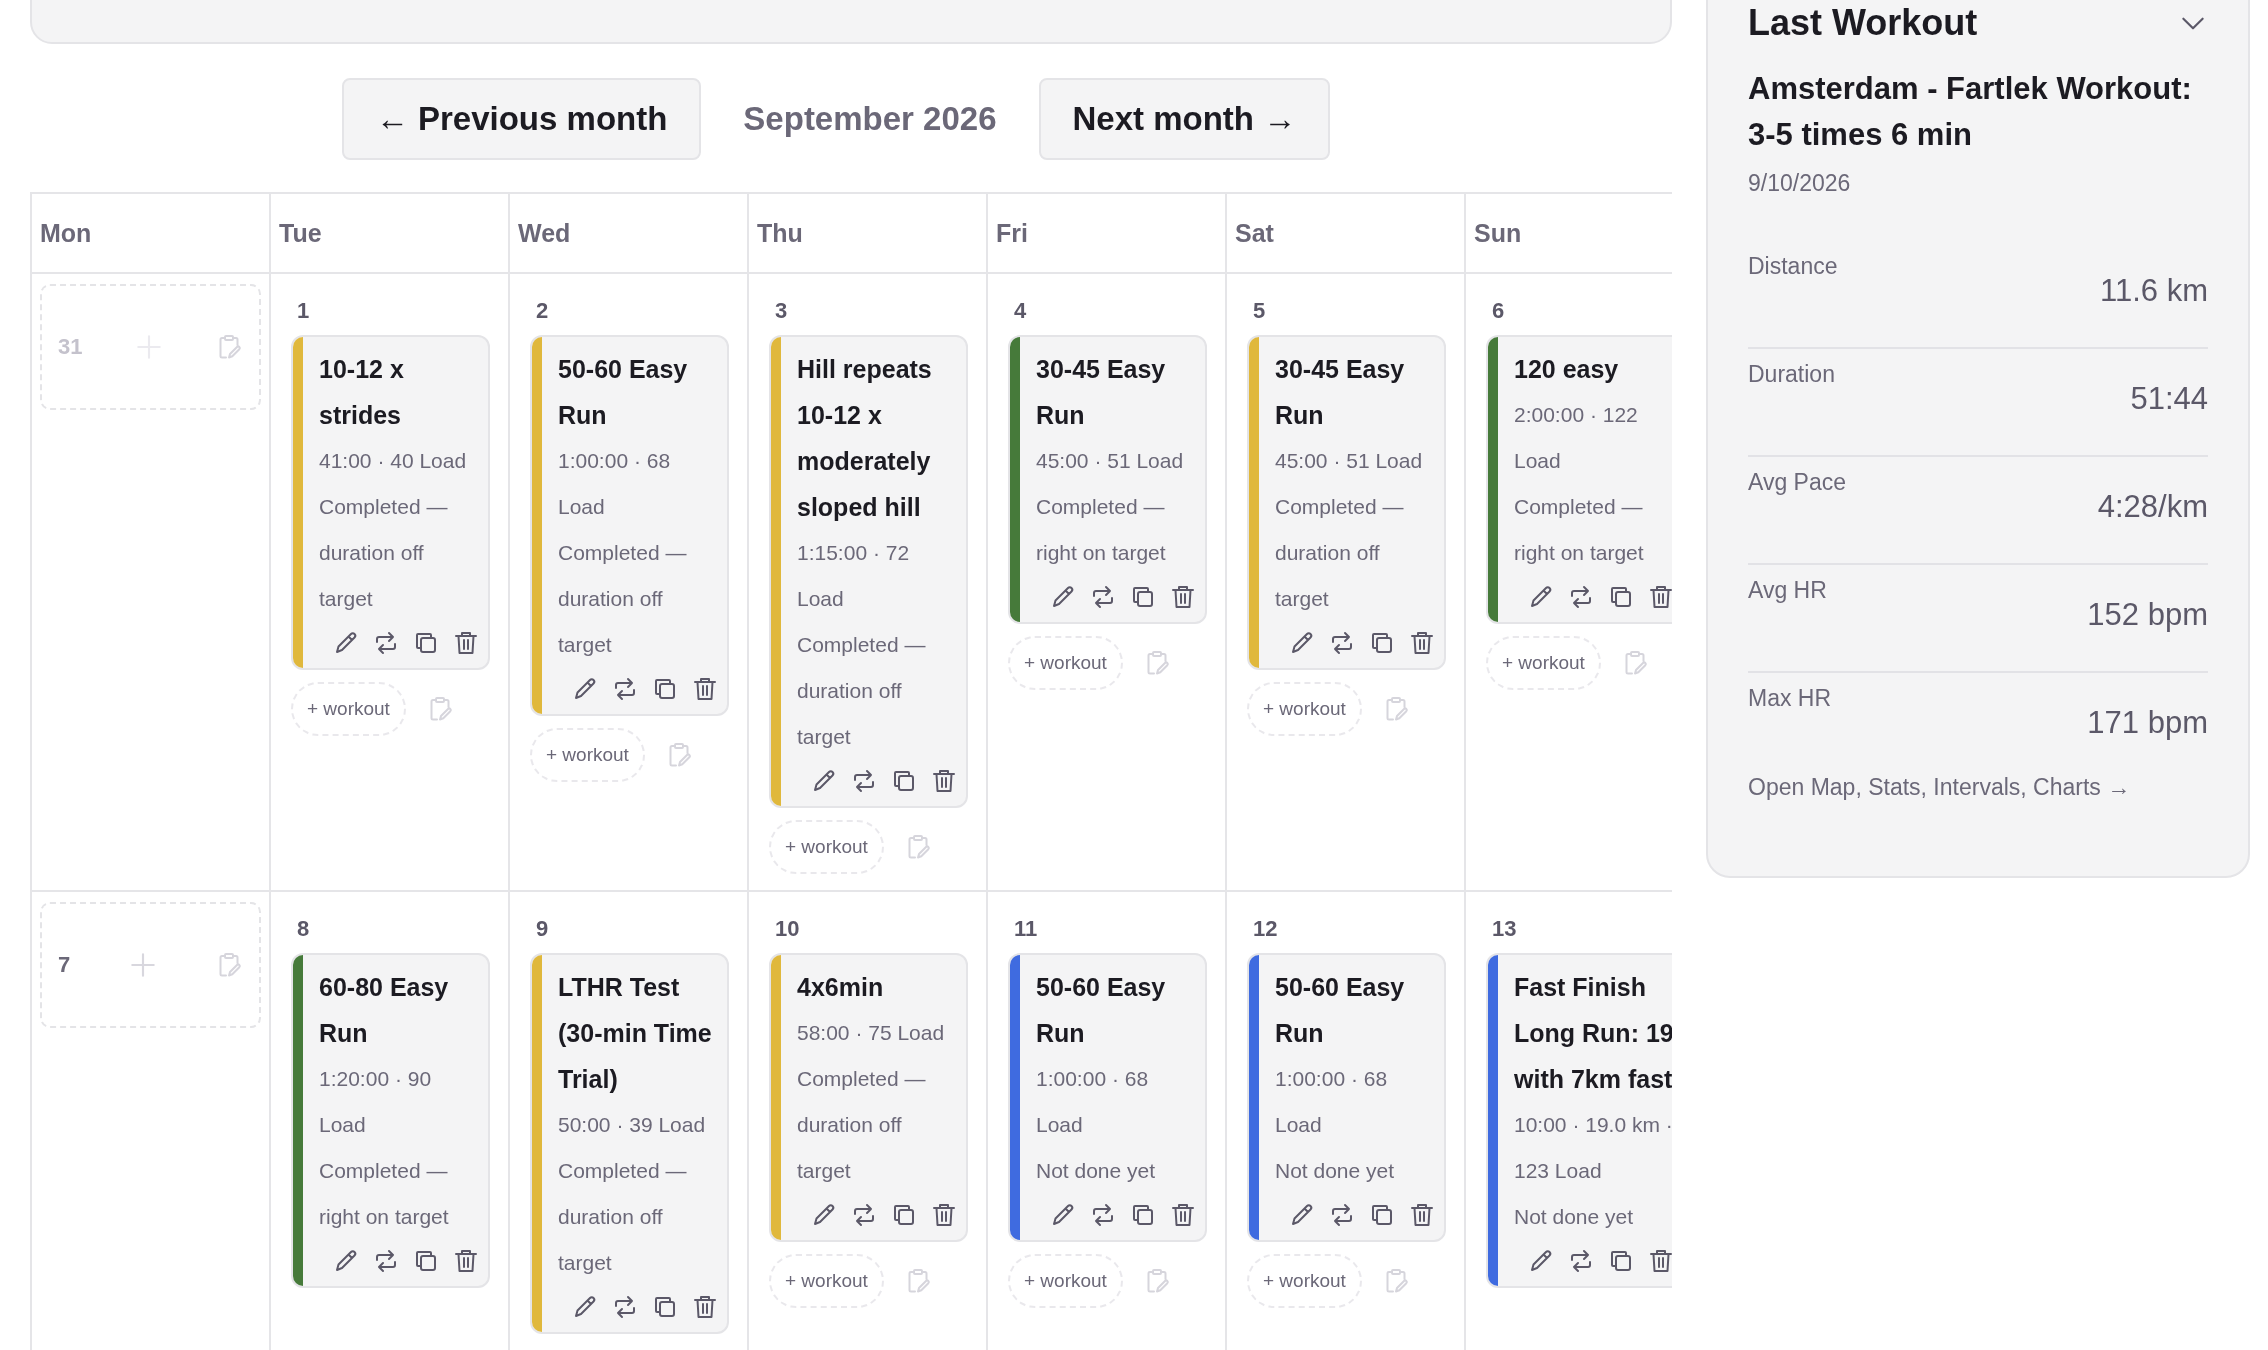  Describe the element at coordinates (1266, 929) in the screenshot. I see `day-number: 12` at that location.